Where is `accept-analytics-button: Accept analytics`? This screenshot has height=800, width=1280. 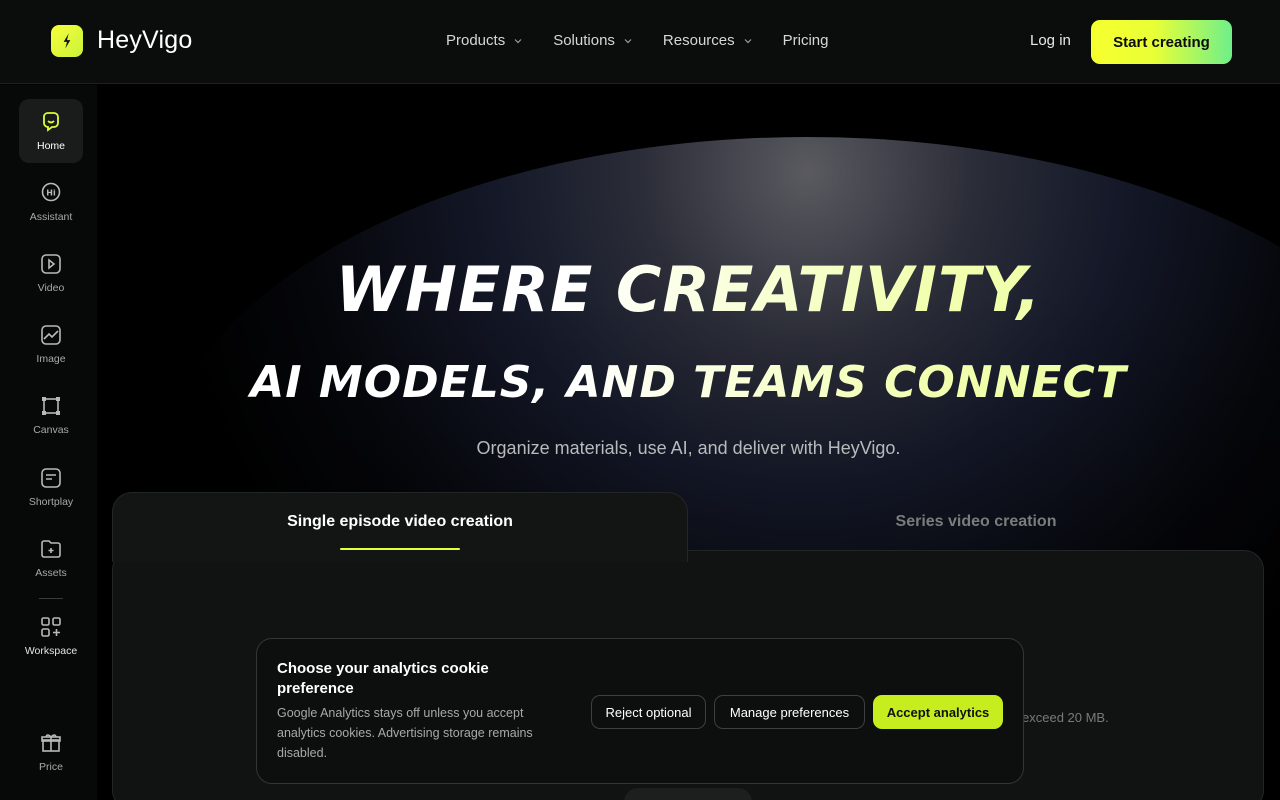 accept-analytics-button: Accept analytics is located at coordinates (938, 712).